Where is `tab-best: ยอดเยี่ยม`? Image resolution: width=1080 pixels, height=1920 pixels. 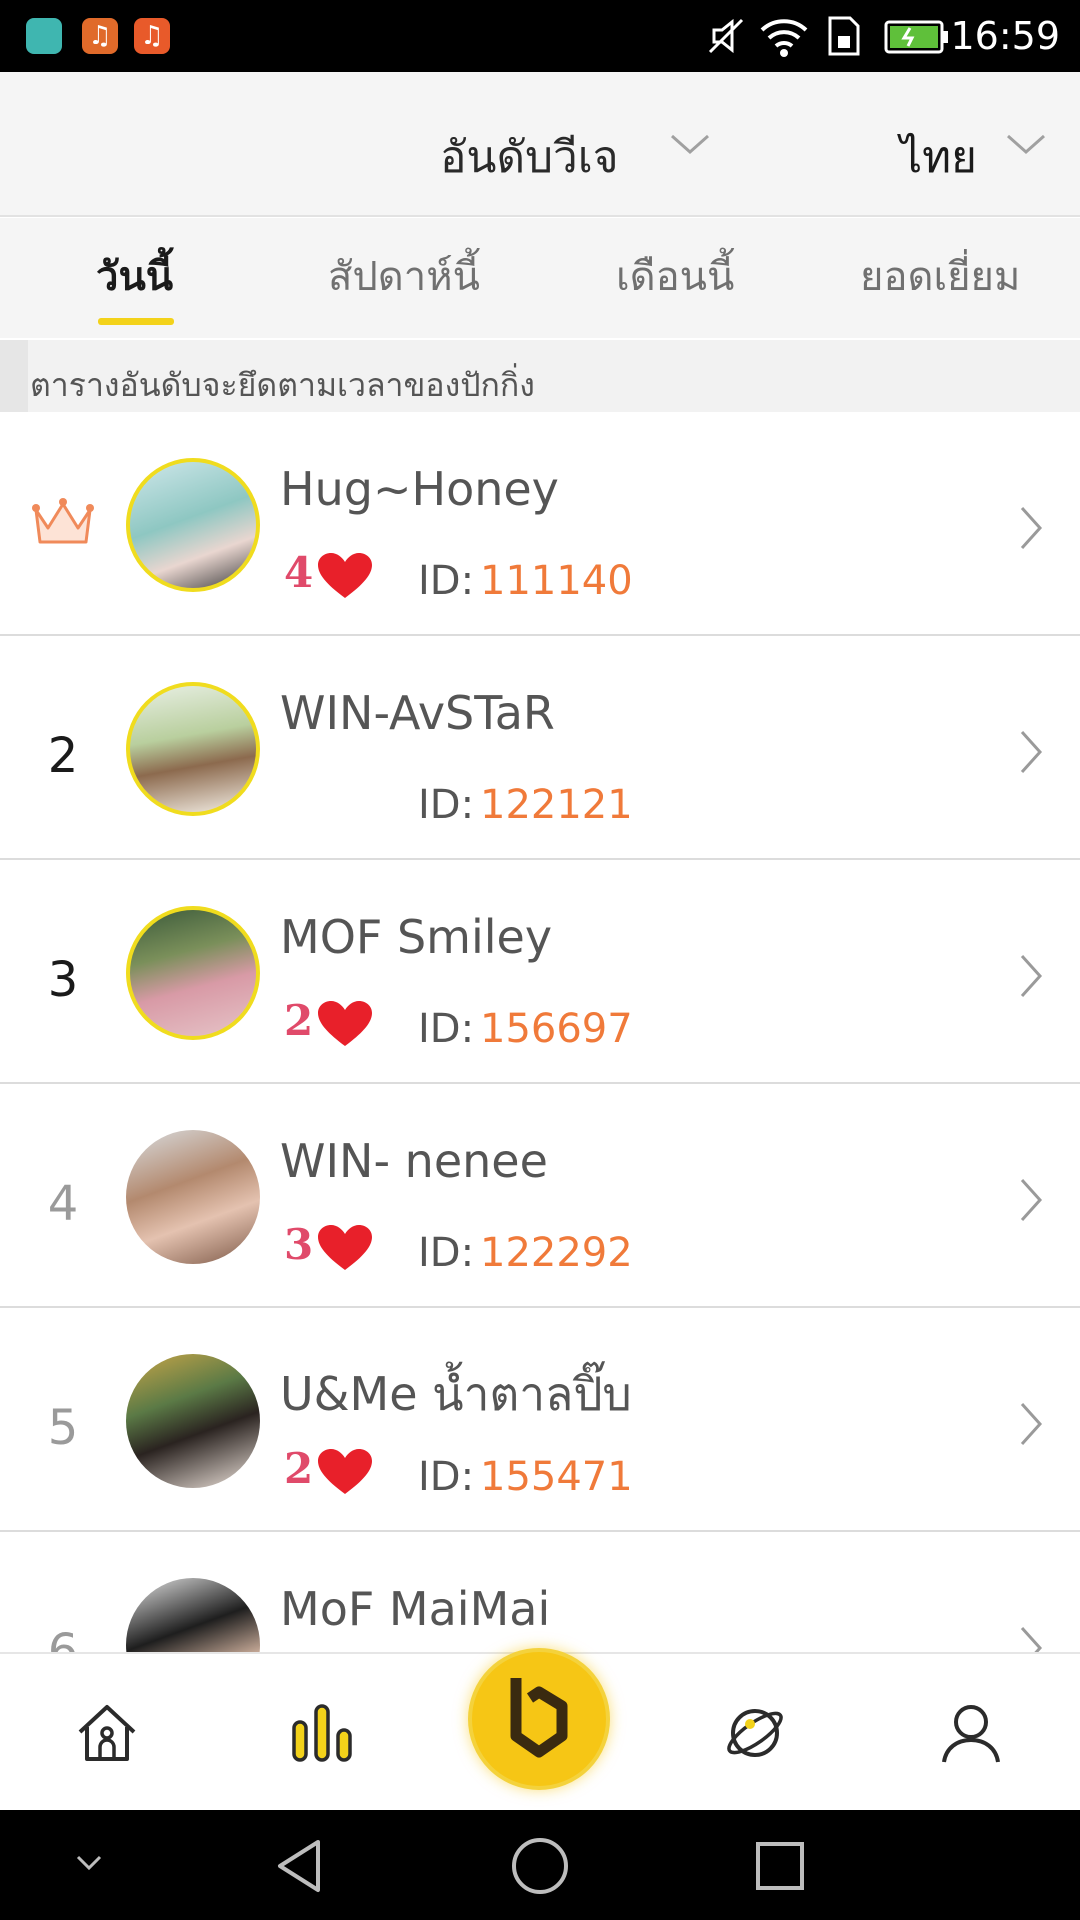
tab-best: ยอดเยี่ยม is located at coordinates (940, 276).